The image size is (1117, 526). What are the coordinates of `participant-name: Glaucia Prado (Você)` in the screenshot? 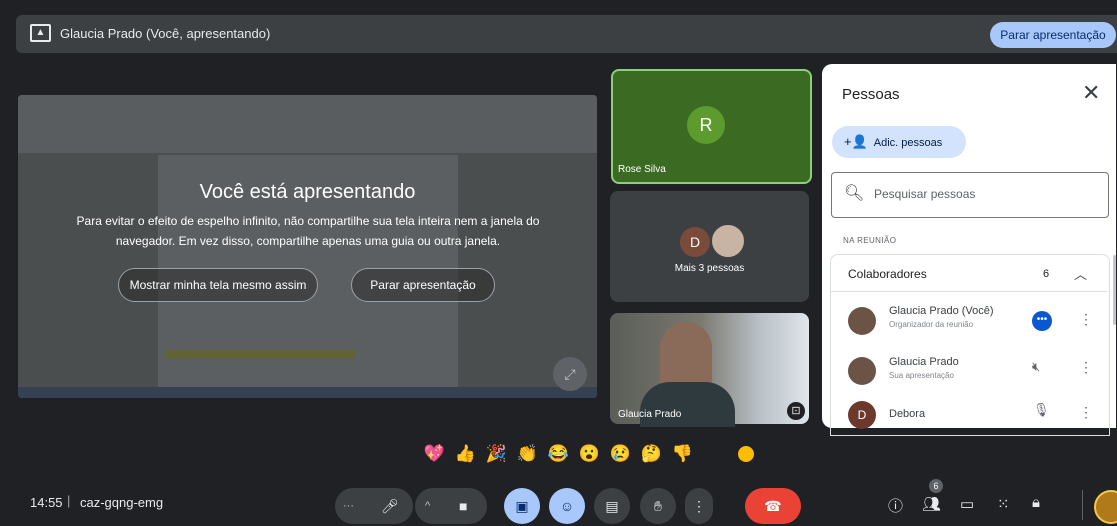 It's located at (941, 311).